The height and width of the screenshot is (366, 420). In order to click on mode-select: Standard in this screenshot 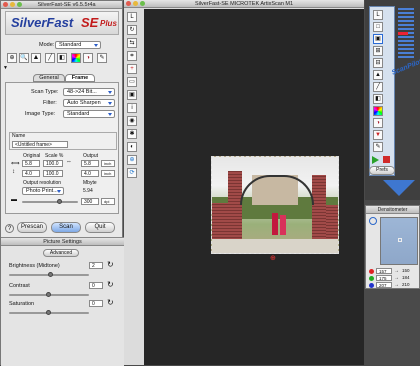, I will do `click(78, 45)`.